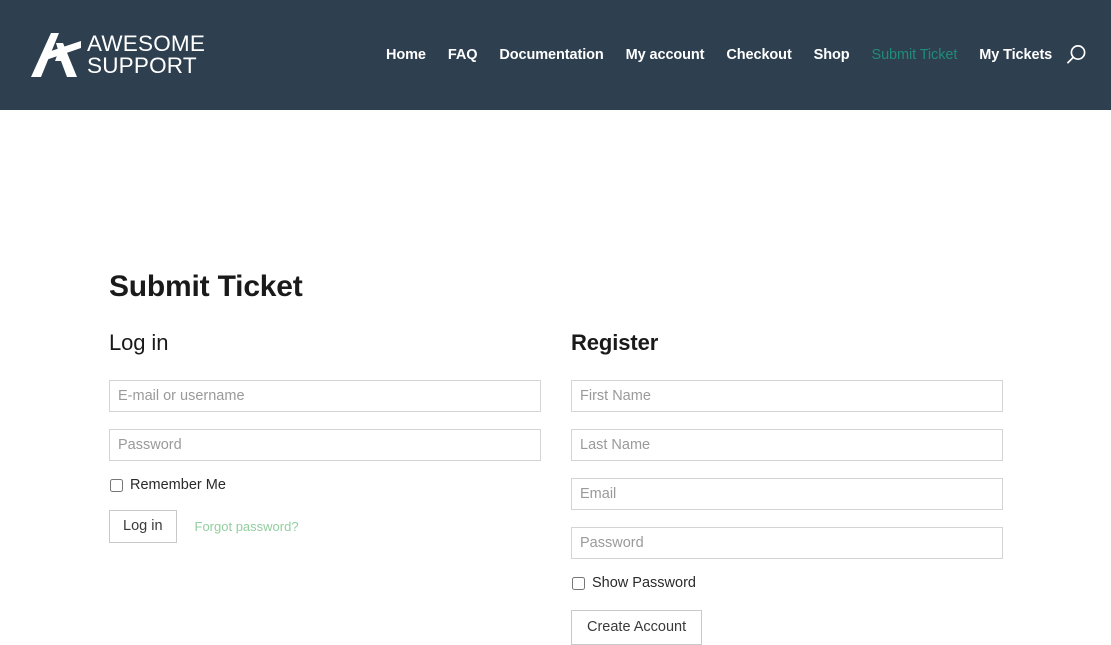 The height and width of the screenshot is (645, 1111). Describe the element at coordinates (325, 445) in the screenshot. I see `login-password-input` at that location.